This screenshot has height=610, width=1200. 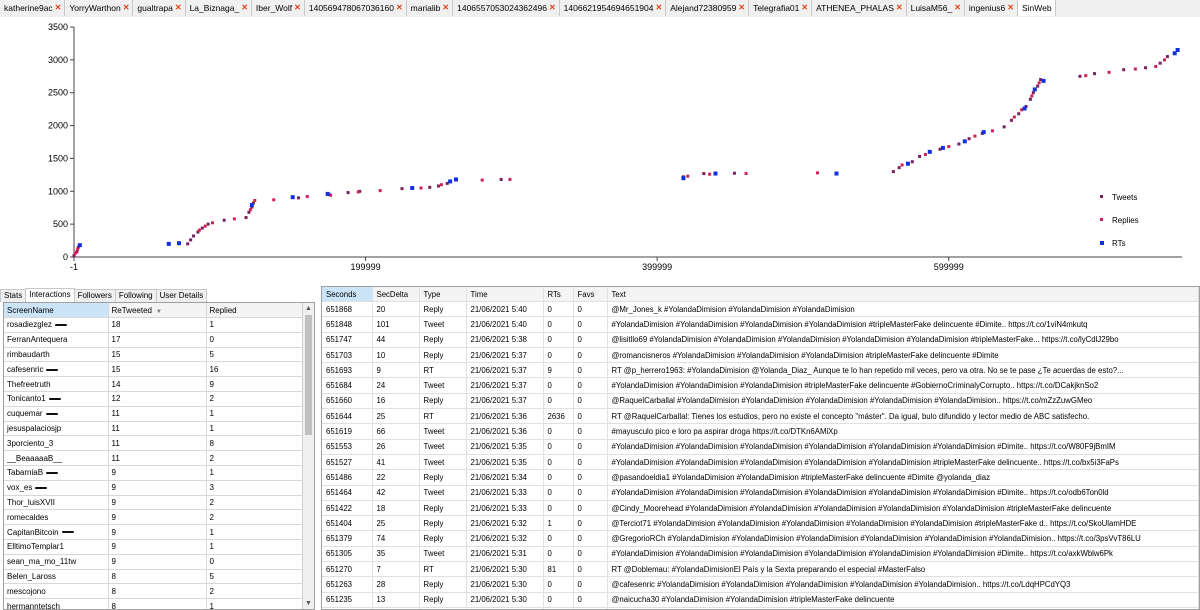 I want to click on table-cell: 8, so click(x=157, y=591).